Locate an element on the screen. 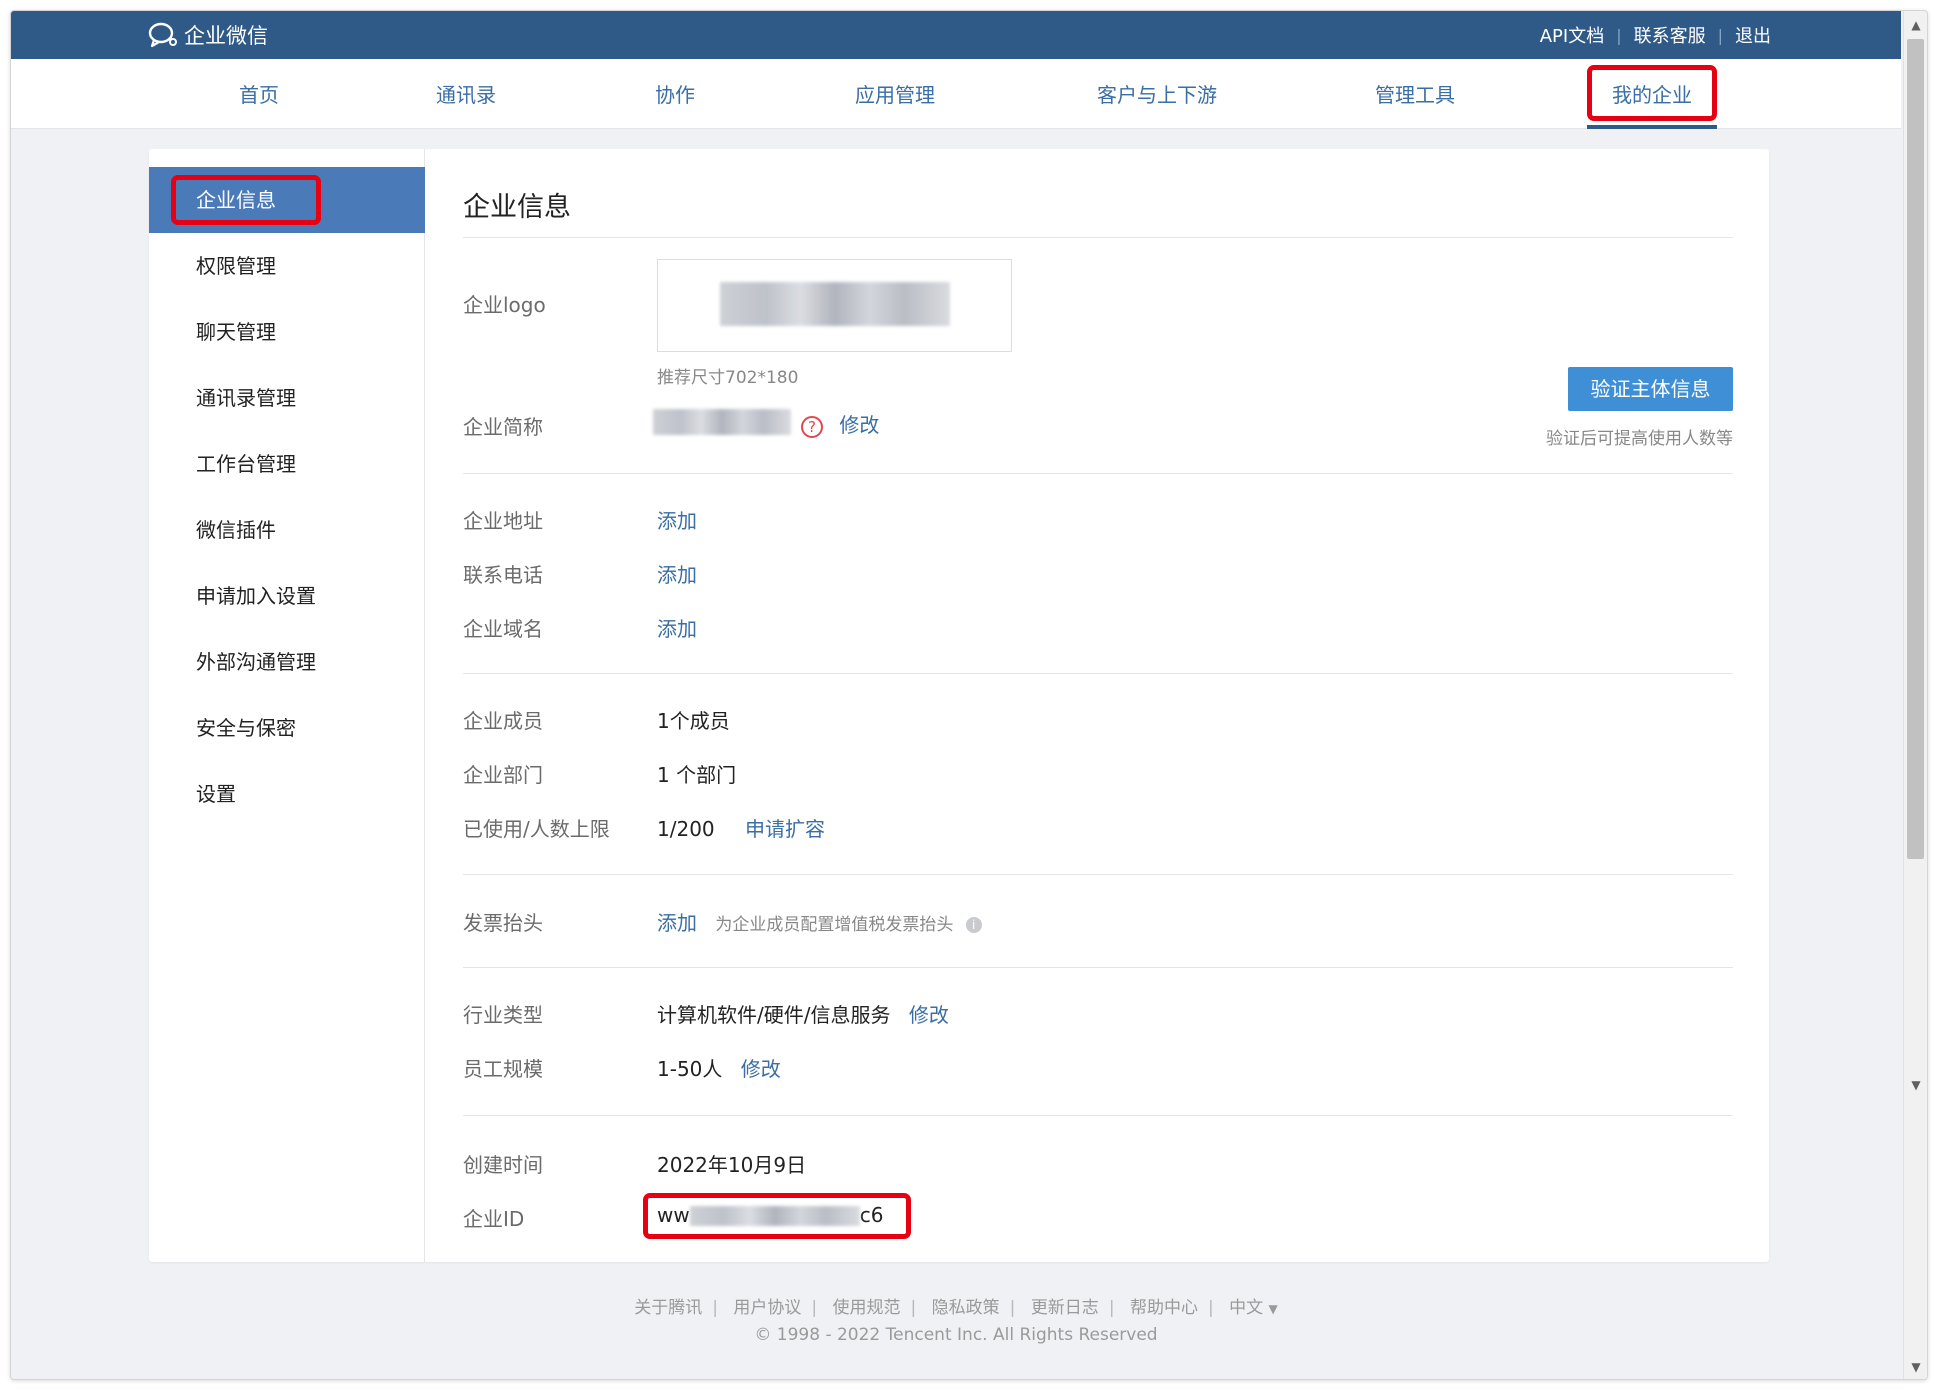 This screenshot has height=1391, width=1938. invoice-row: 添加 为企业成员配置增值税发票抬头 i is located at coordinates (819, 921).